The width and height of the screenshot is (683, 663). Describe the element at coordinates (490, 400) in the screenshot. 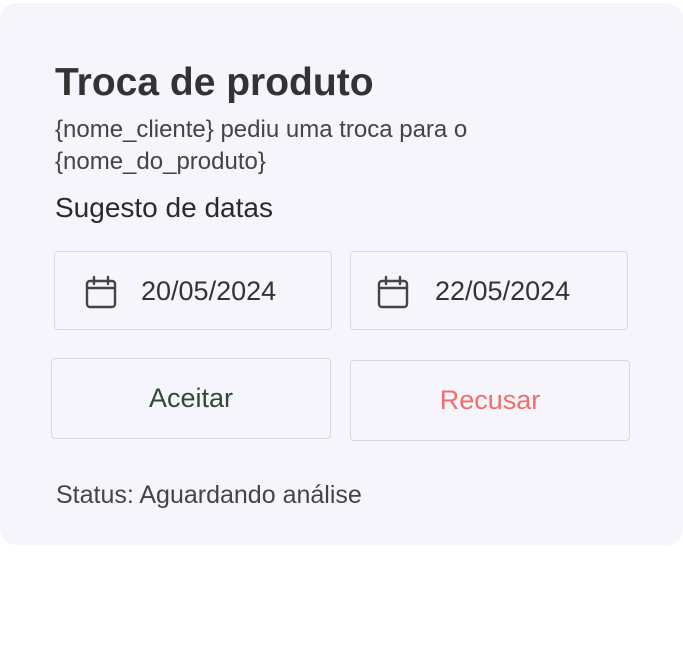

I see `reject-button: Recusar` at that location.